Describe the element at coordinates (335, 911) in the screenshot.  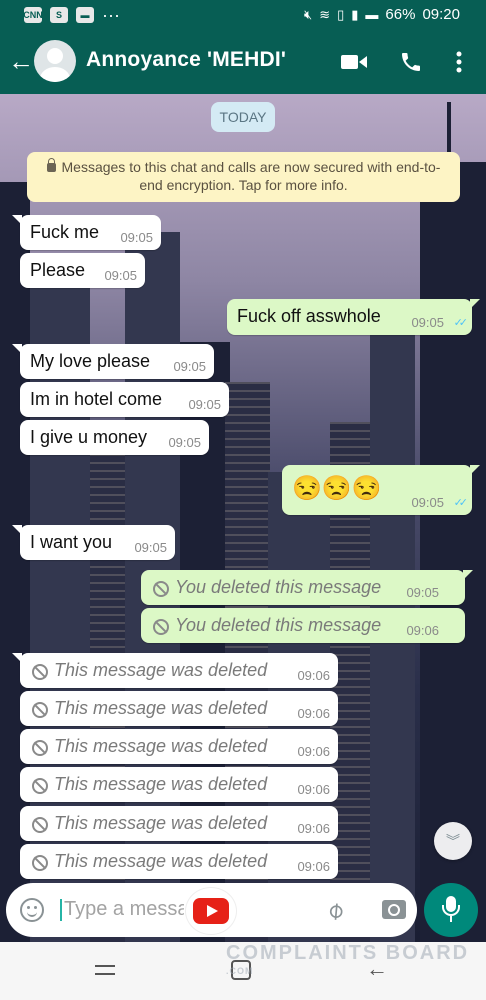
I see `attach-icon: ⌀` at that location.